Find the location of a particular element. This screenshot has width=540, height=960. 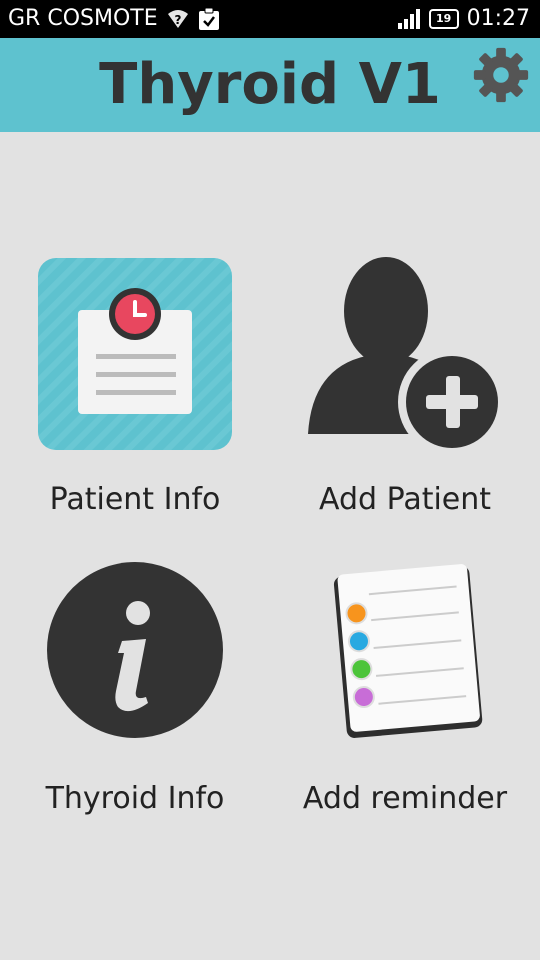

clipboard-check-icon is located at coordinates (208, 18).